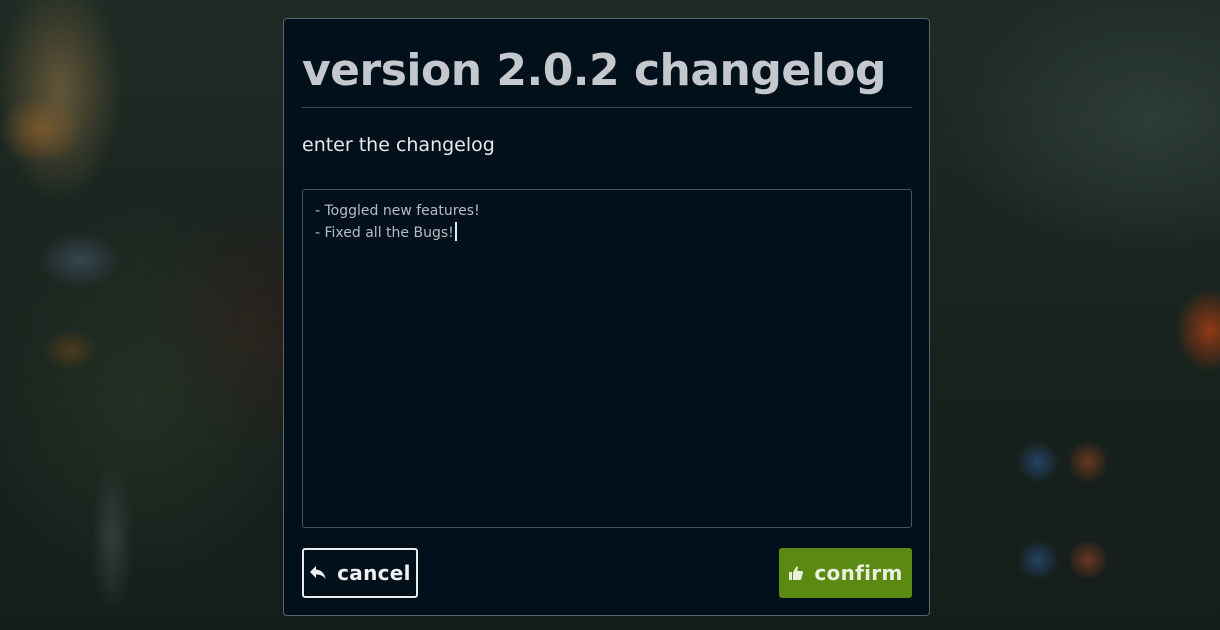  Describe the element at coordinates (594, 70) in the screenshot. I see `dialog-title: version 2.0.2 changelog` at that location.